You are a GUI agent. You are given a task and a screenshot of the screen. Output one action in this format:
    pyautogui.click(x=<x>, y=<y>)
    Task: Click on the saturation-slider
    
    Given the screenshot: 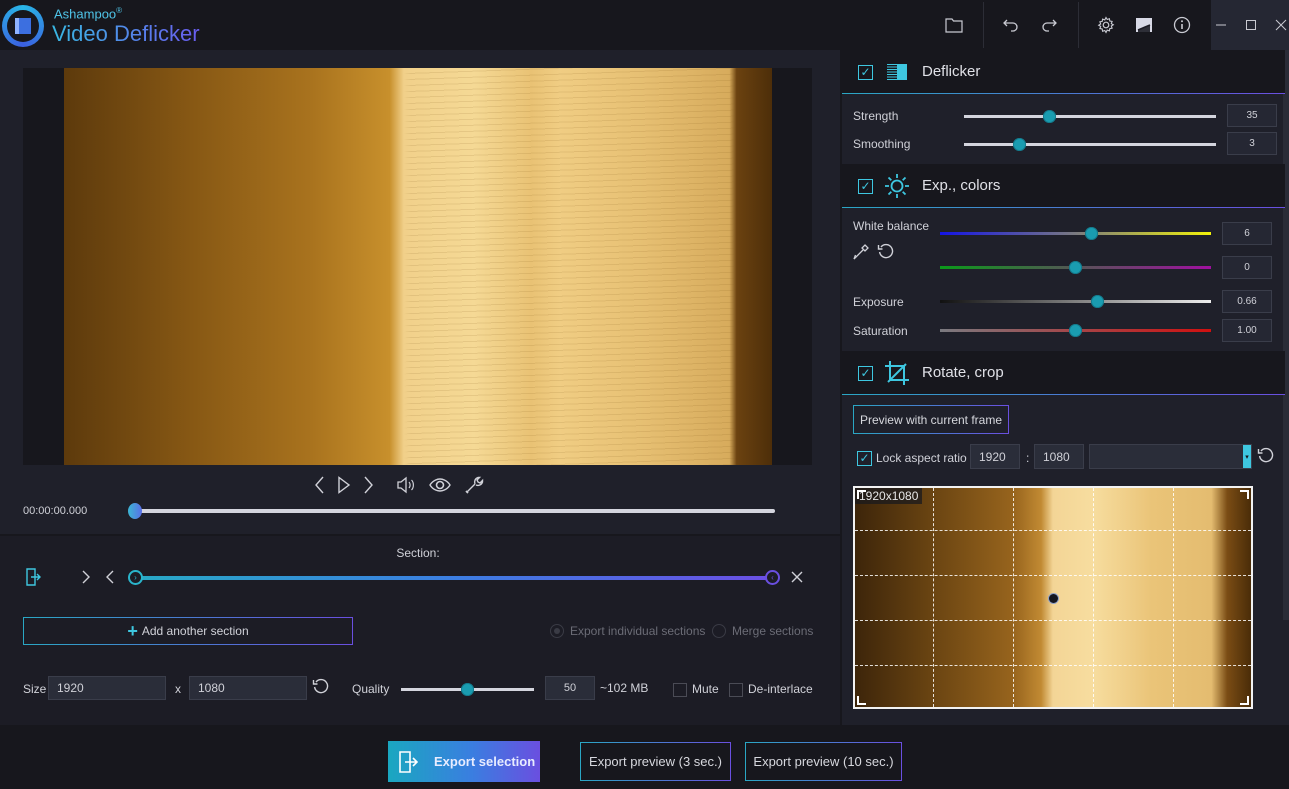 What is the action you would take?
    pyautogui.click(x=1075, y=330)
    